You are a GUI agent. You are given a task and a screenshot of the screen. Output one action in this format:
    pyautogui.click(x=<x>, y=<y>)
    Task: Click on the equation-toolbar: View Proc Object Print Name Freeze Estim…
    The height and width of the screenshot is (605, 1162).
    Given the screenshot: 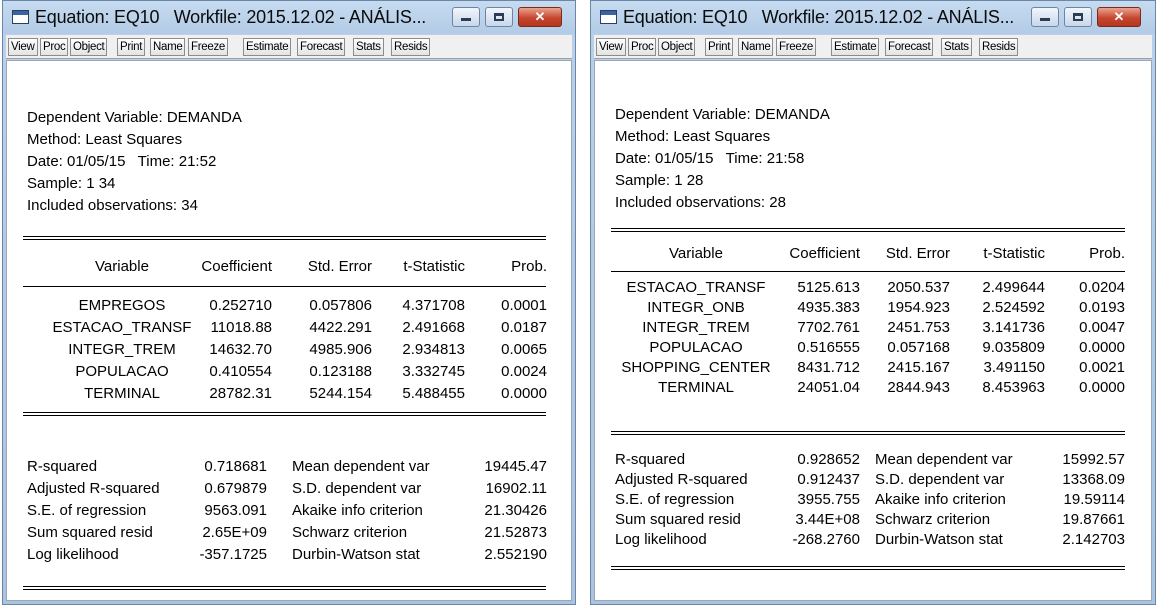 What is the action you would take?
    pyautogui.click(x=873, y=47)
    